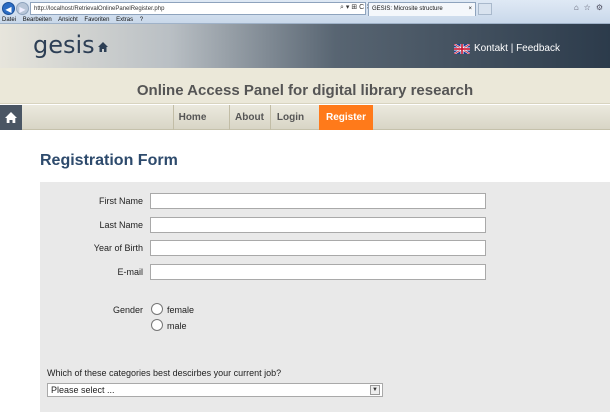 The image size is (610, 412). I want to click on nav-item-about: About, so click(249, 117).